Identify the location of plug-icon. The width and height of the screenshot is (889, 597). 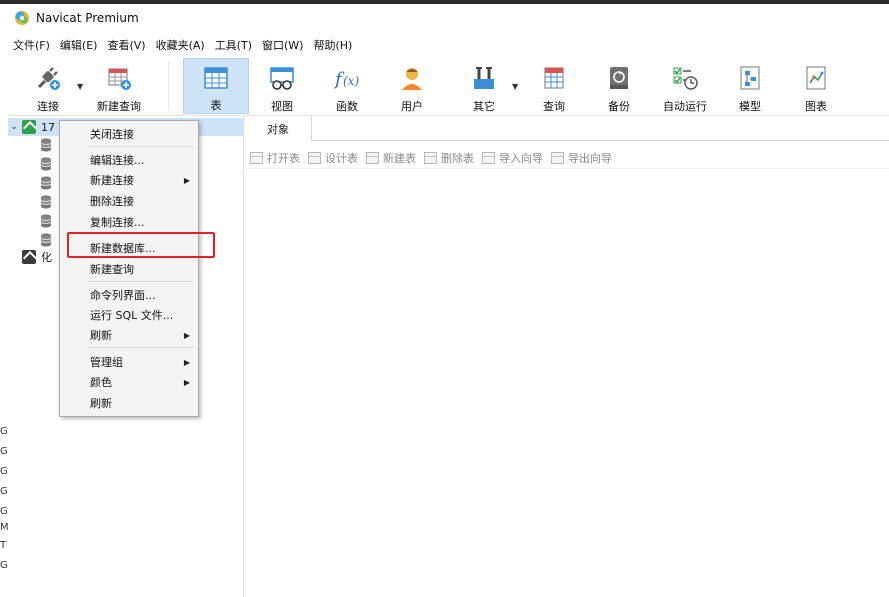
(48, 78).